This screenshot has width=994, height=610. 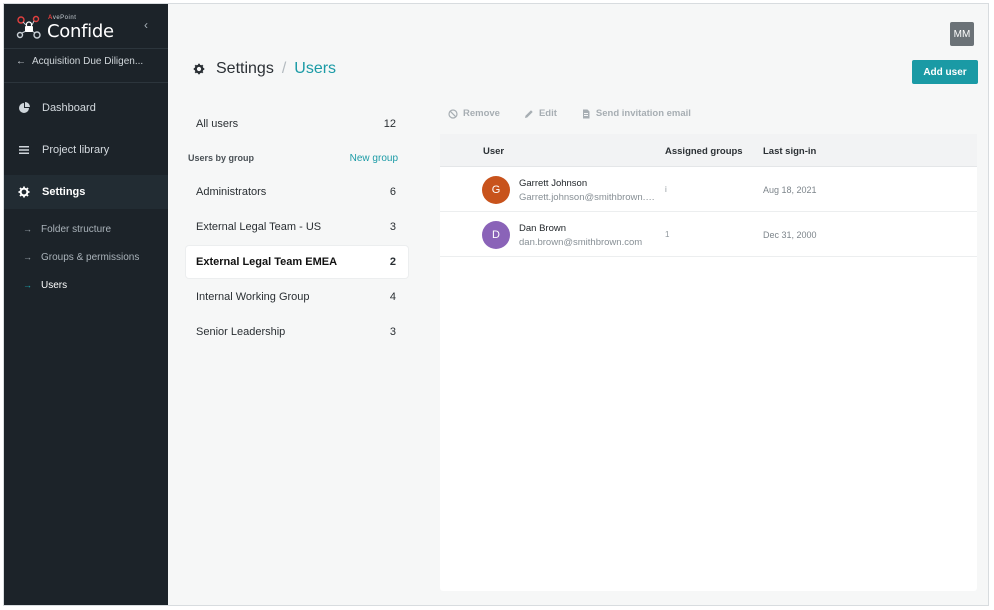 I want to click on remove-button: Remove, so click(x=474, y=113).